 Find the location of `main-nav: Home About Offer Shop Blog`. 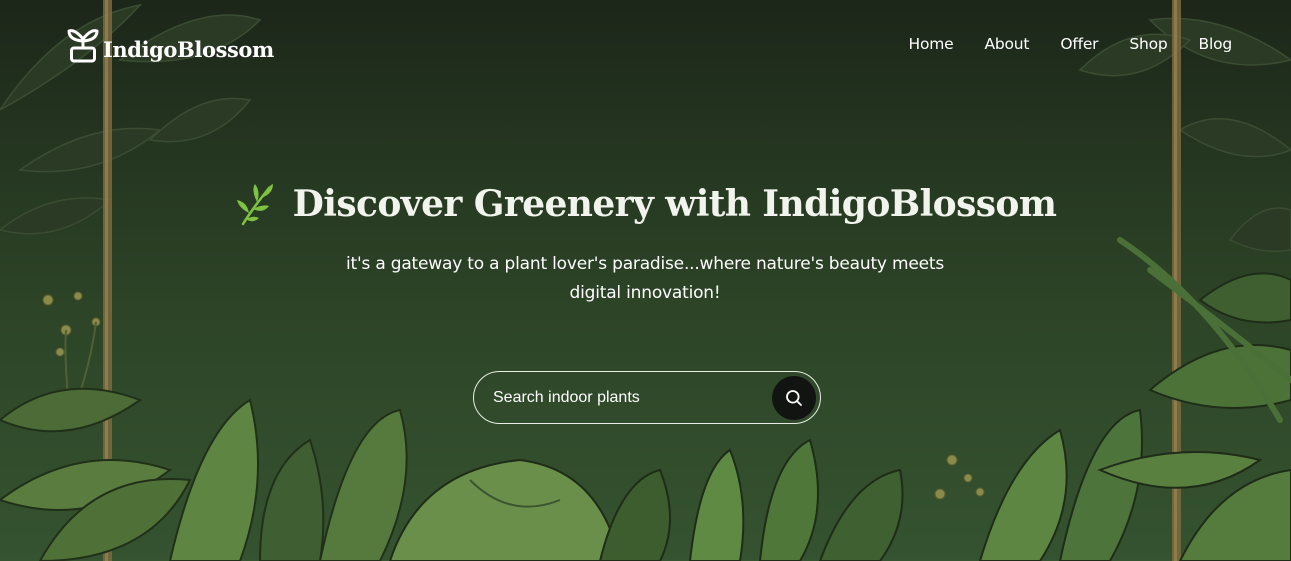

main-nav: Home About Offer Shop Blog is located at coordinates (1071, 44).